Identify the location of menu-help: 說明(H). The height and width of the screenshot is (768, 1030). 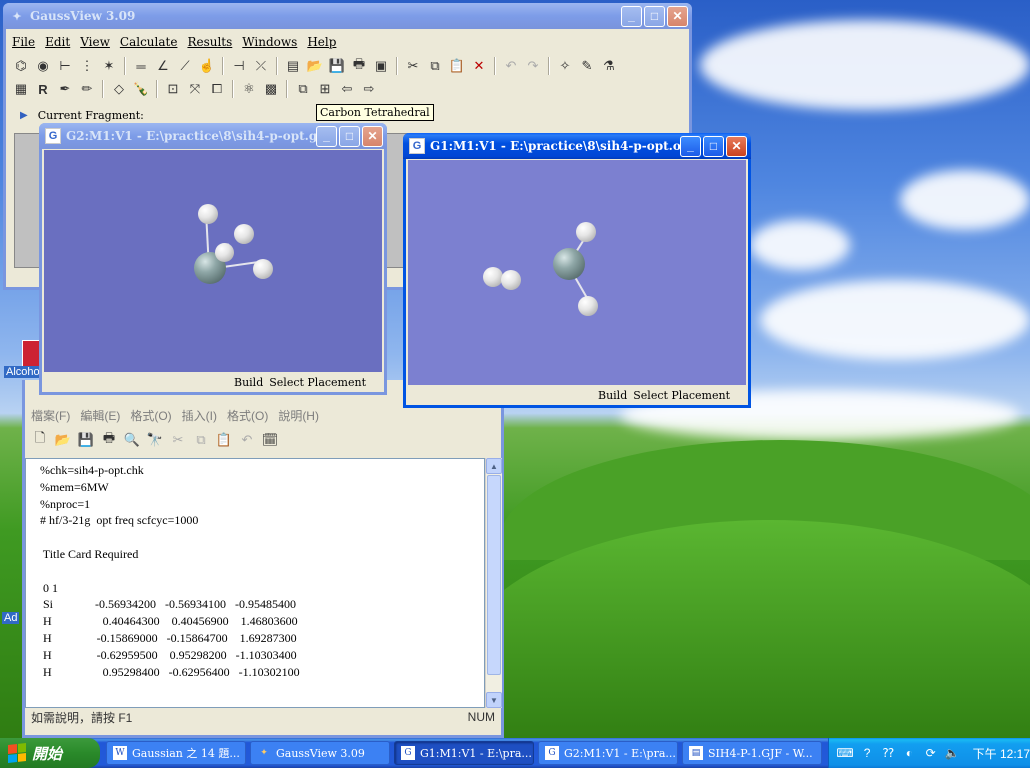
(298, 415).